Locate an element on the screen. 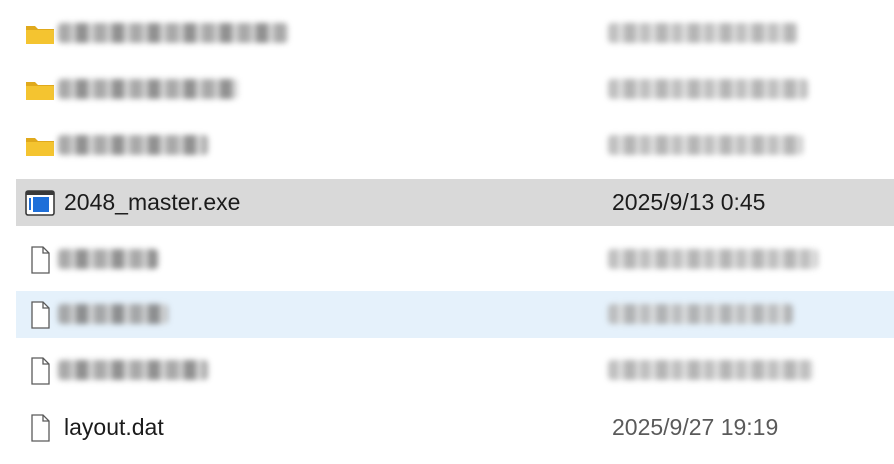 This screenshot has width=894, height=464. list-item-layout-dat: layout.dat 2025/9/27 19:19 is located at coordinates (455, 427).